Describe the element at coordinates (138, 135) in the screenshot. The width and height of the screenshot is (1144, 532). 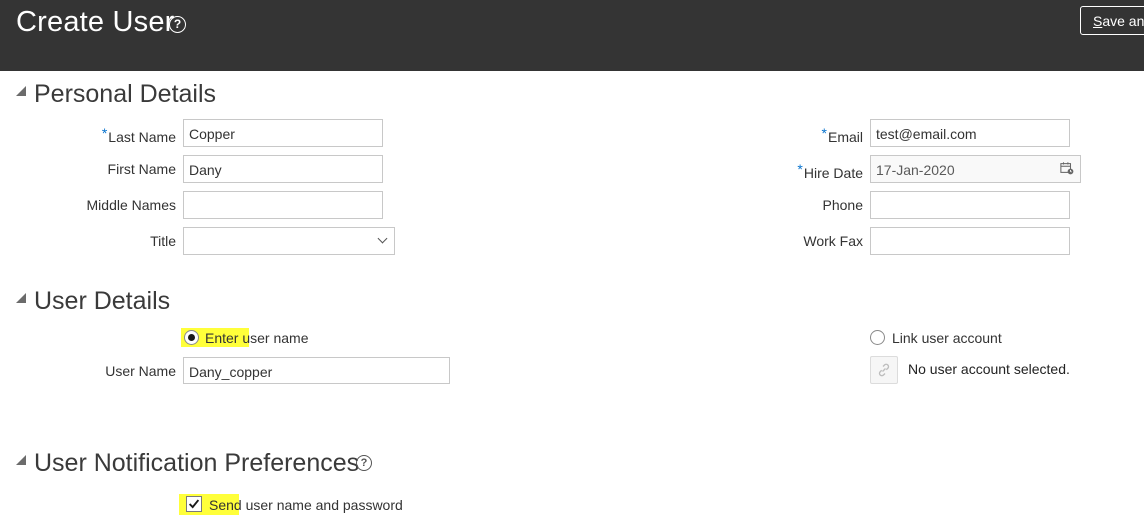
I see `last-name-label: *Last Name` at that location.